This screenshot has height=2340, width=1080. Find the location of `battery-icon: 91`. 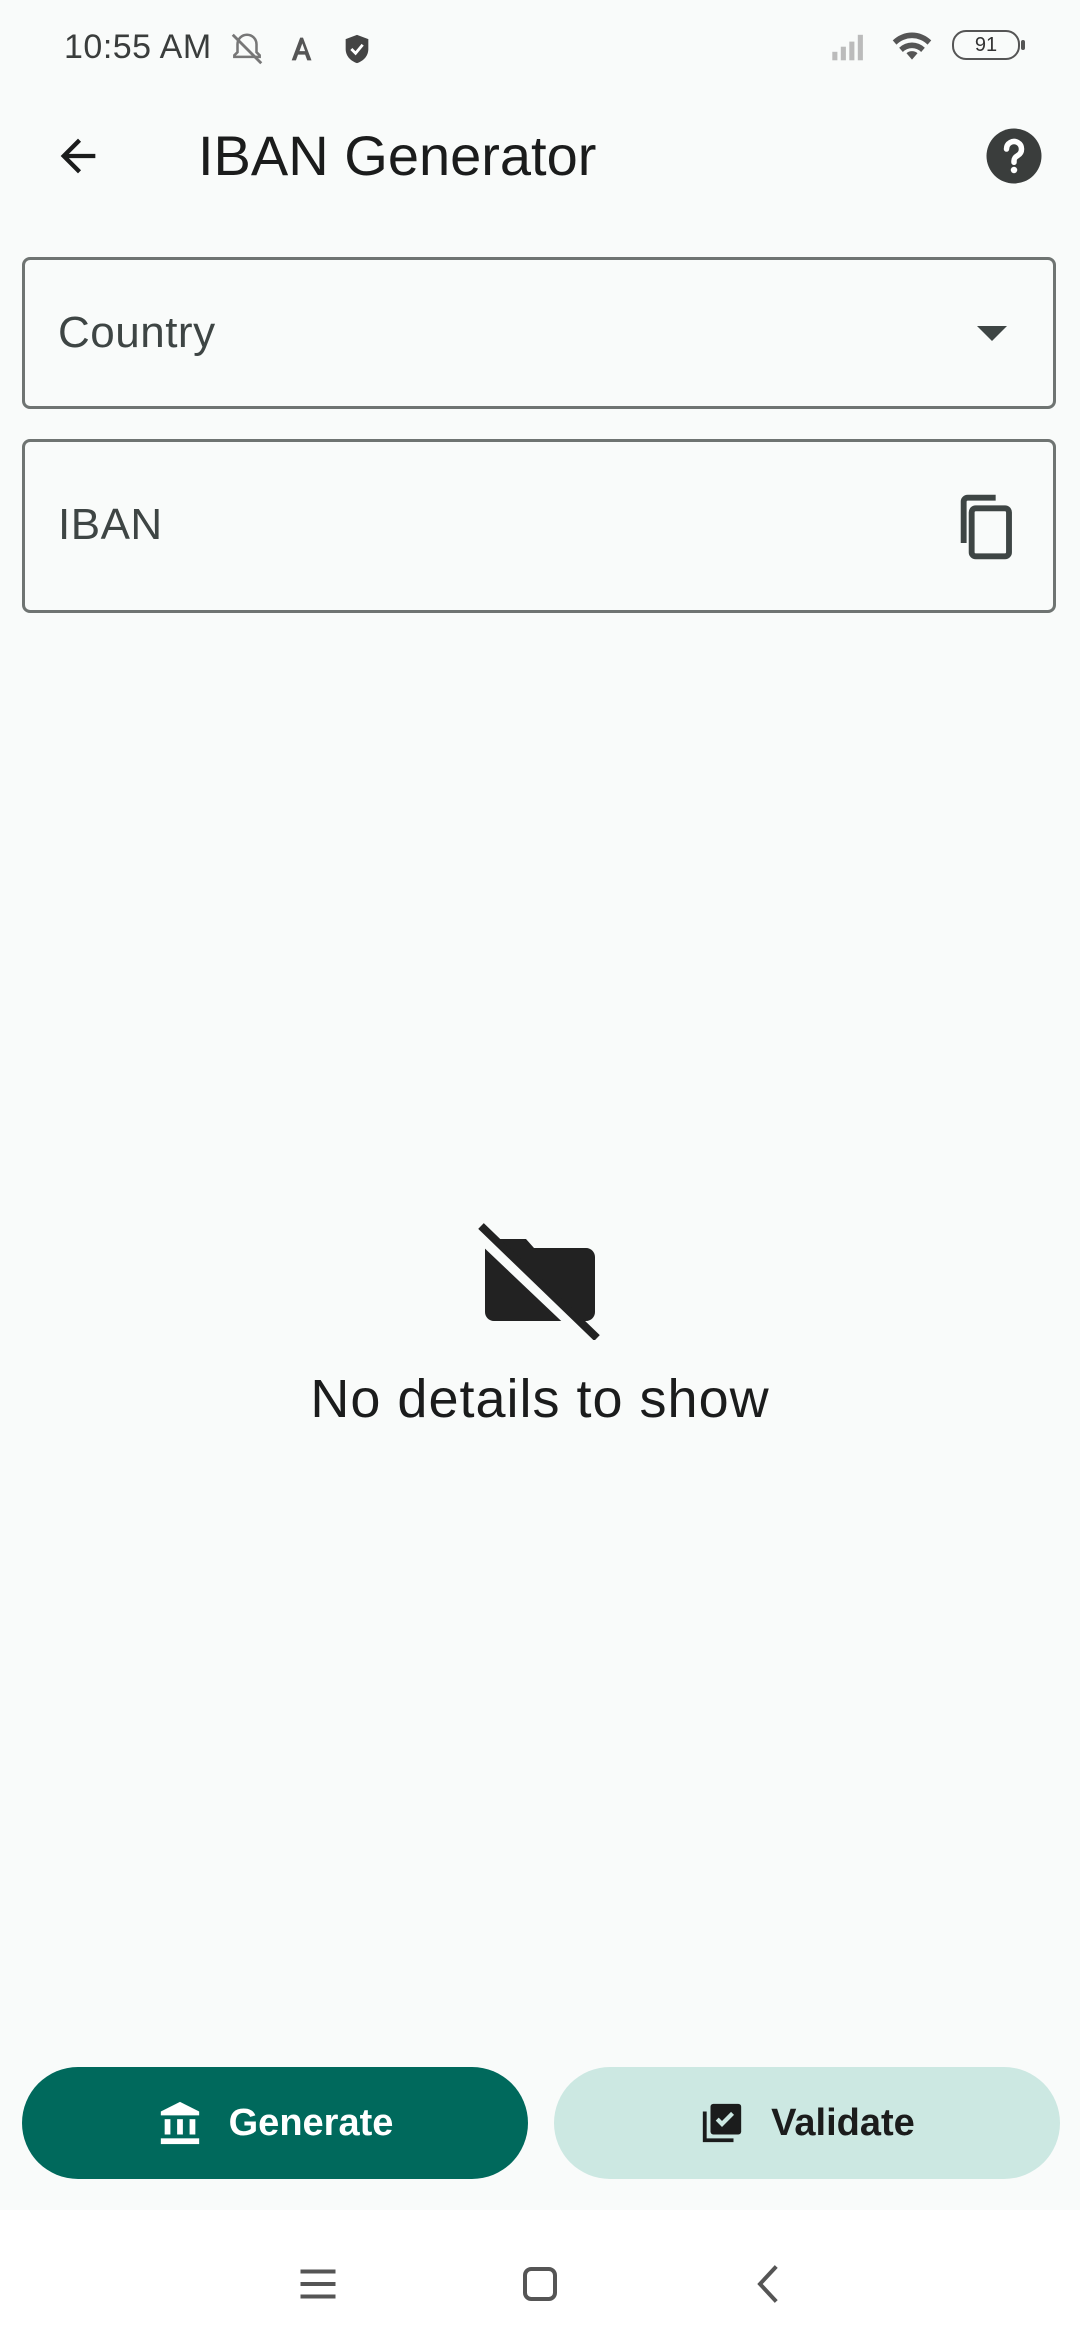

battery-icon: 91 is located at coordinates (988, 45).